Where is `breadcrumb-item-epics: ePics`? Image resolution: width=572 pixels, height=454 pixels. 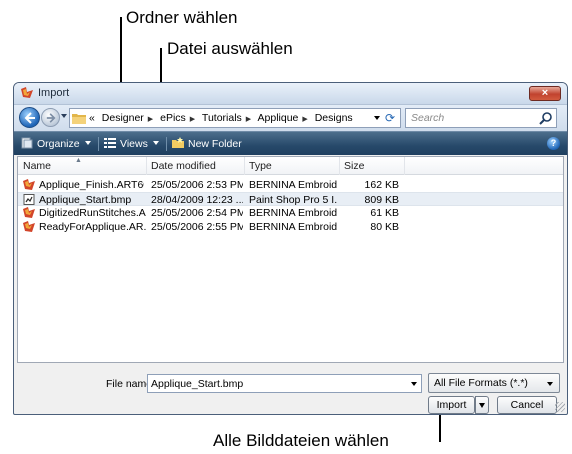
breadcrumb-item-epics: ePics is located at coordinates (173, 118).